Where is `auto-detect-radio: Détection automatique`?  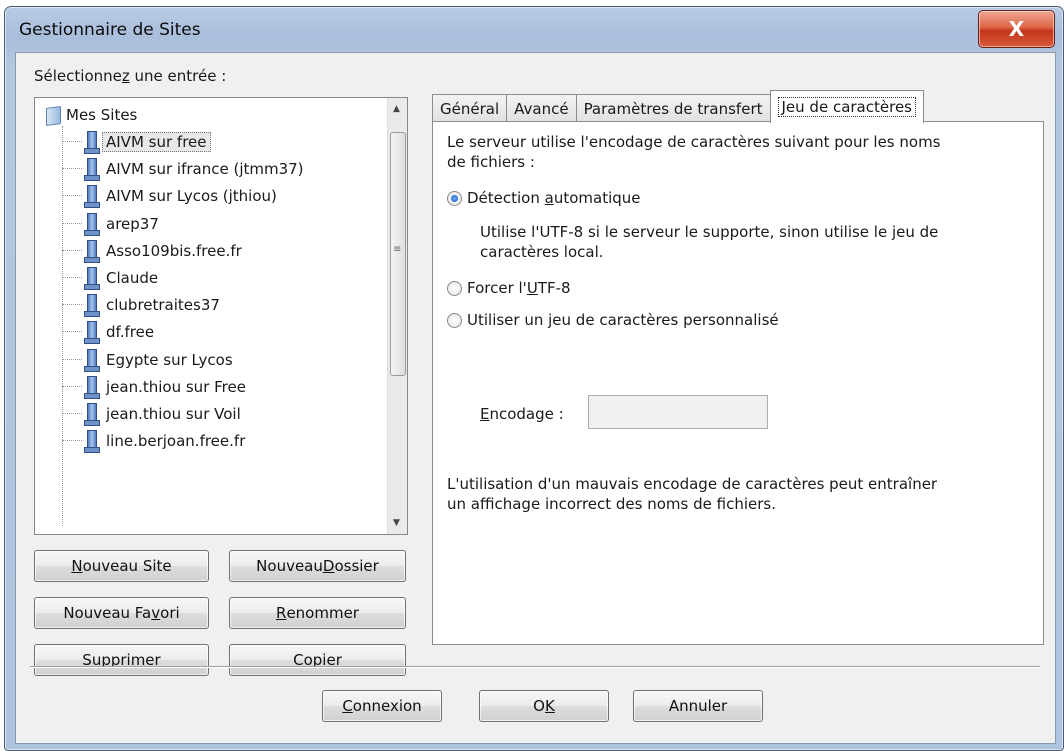
auto-detect-radio: Détection automatique is located at coordinates (544, 198).